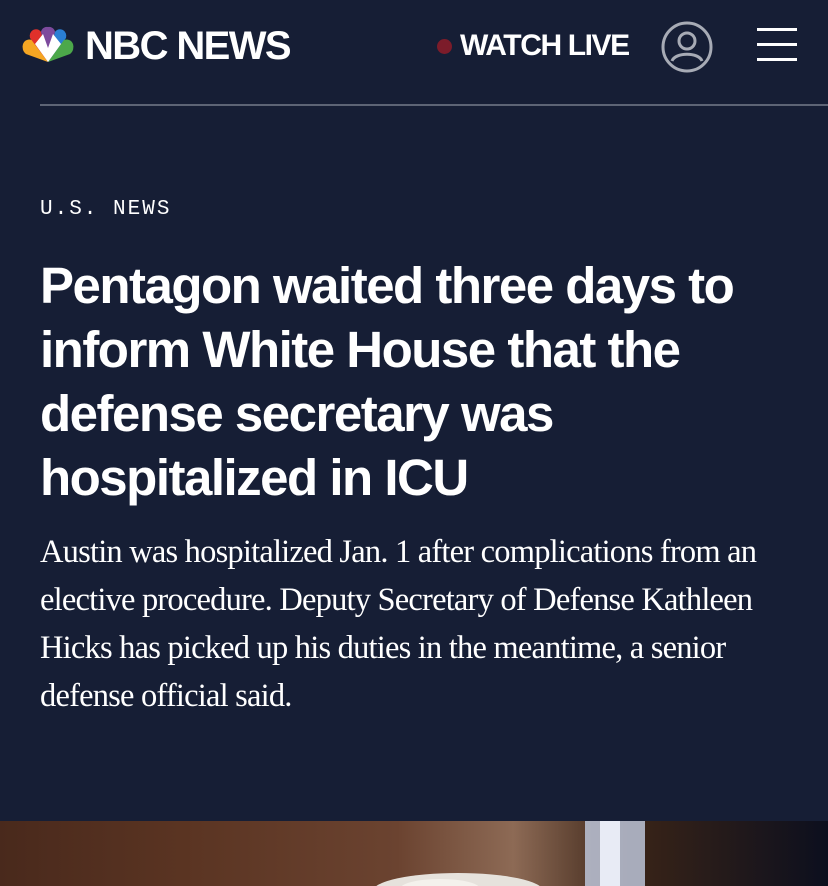 The width and height of the screenshot is (828, 886). I want to click on nbc-news-logo: NBC NEWS, so click(156, 46).